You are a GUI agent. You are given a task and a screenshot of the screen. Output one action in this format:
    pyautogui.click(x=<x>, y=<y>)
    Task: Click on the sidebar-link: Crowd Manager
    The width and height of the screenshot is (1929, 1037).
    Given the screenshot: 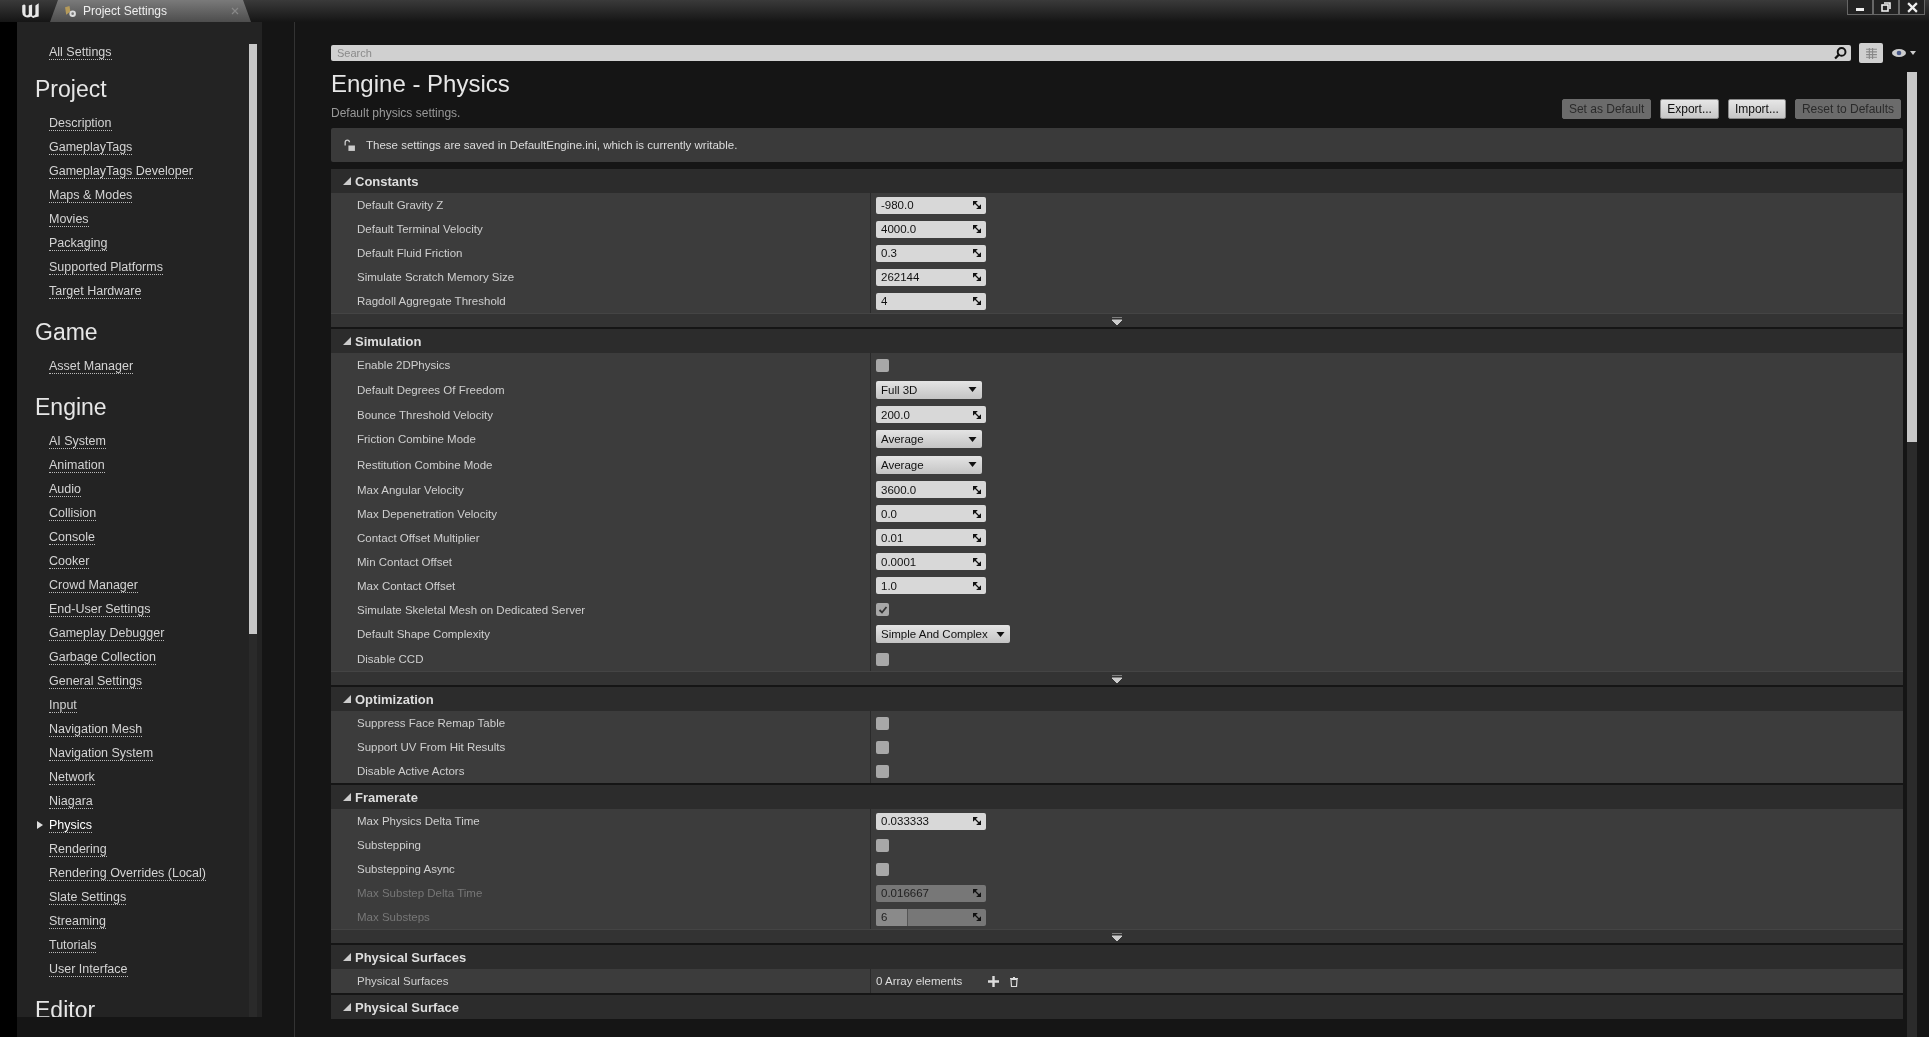 What is the action you would take?
    pyautogui.click(x=93, y=585)
    